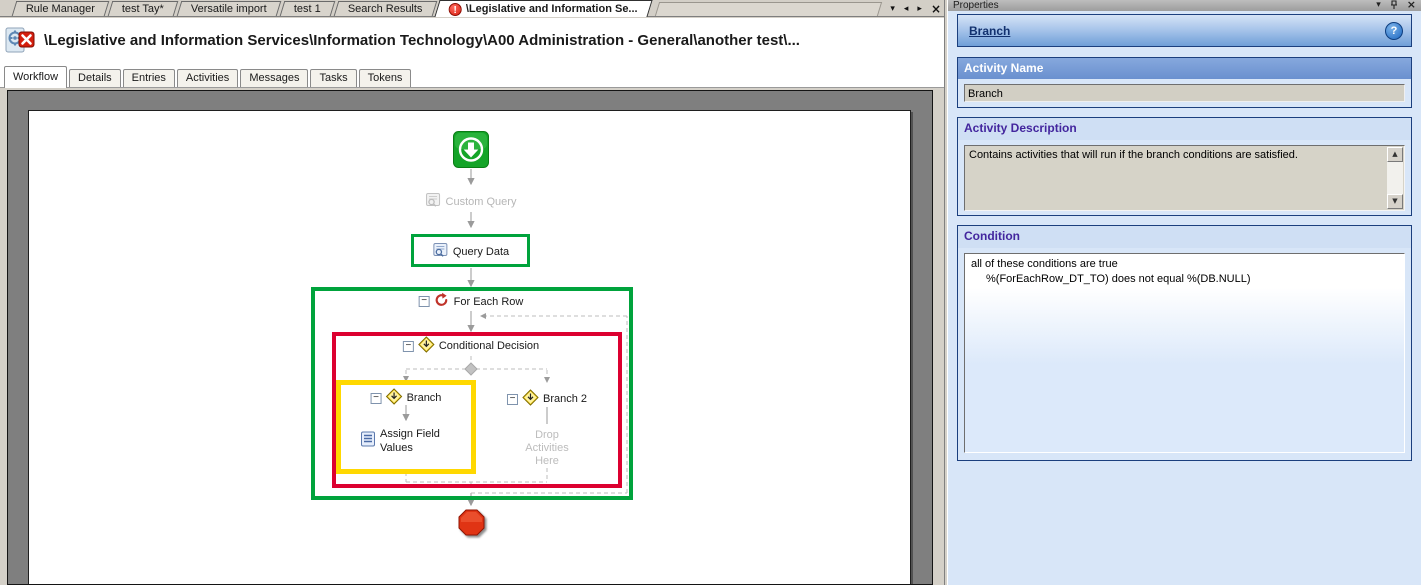 The width and height of the screenshot is (1421, 585). What do you see at coordinates (1395, 154) in the screenshot?
I see `scroll-up-button: ▲` at bounding box center [1395, 154].